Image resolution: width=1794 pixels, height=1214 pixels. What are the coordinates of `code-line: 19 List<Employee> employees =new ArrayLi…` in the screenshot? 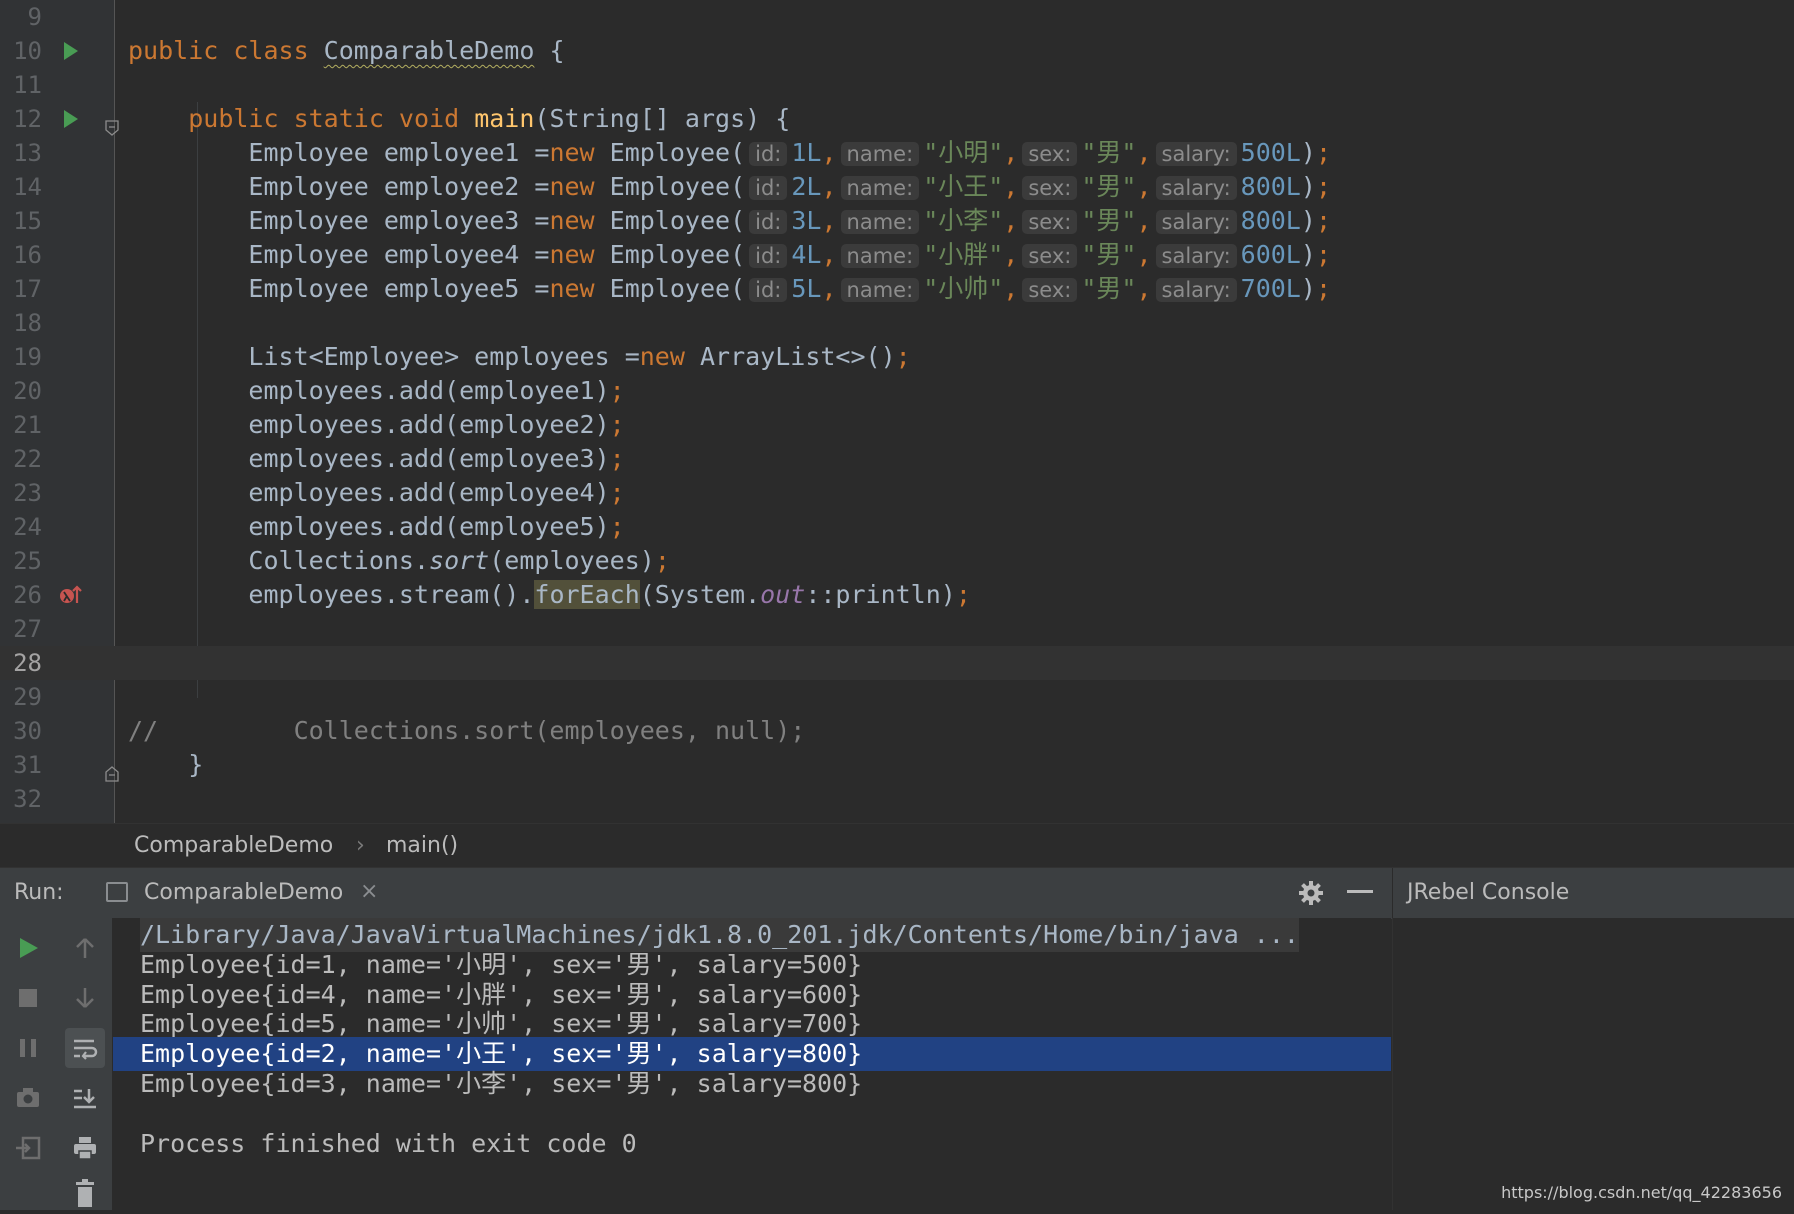 It's located at (897, 357).